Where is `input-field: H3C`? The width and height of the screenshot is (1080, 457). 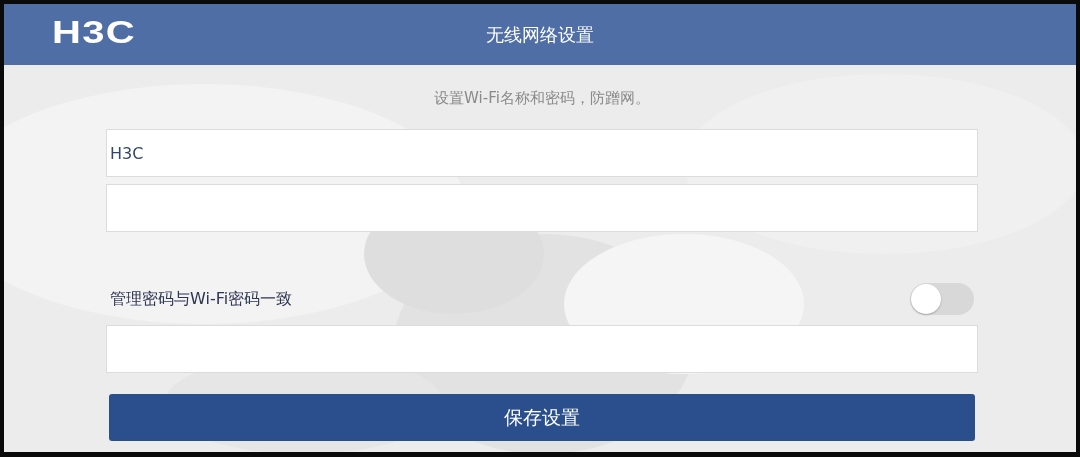 input-field: H3C is located at coordinates (542, 153).